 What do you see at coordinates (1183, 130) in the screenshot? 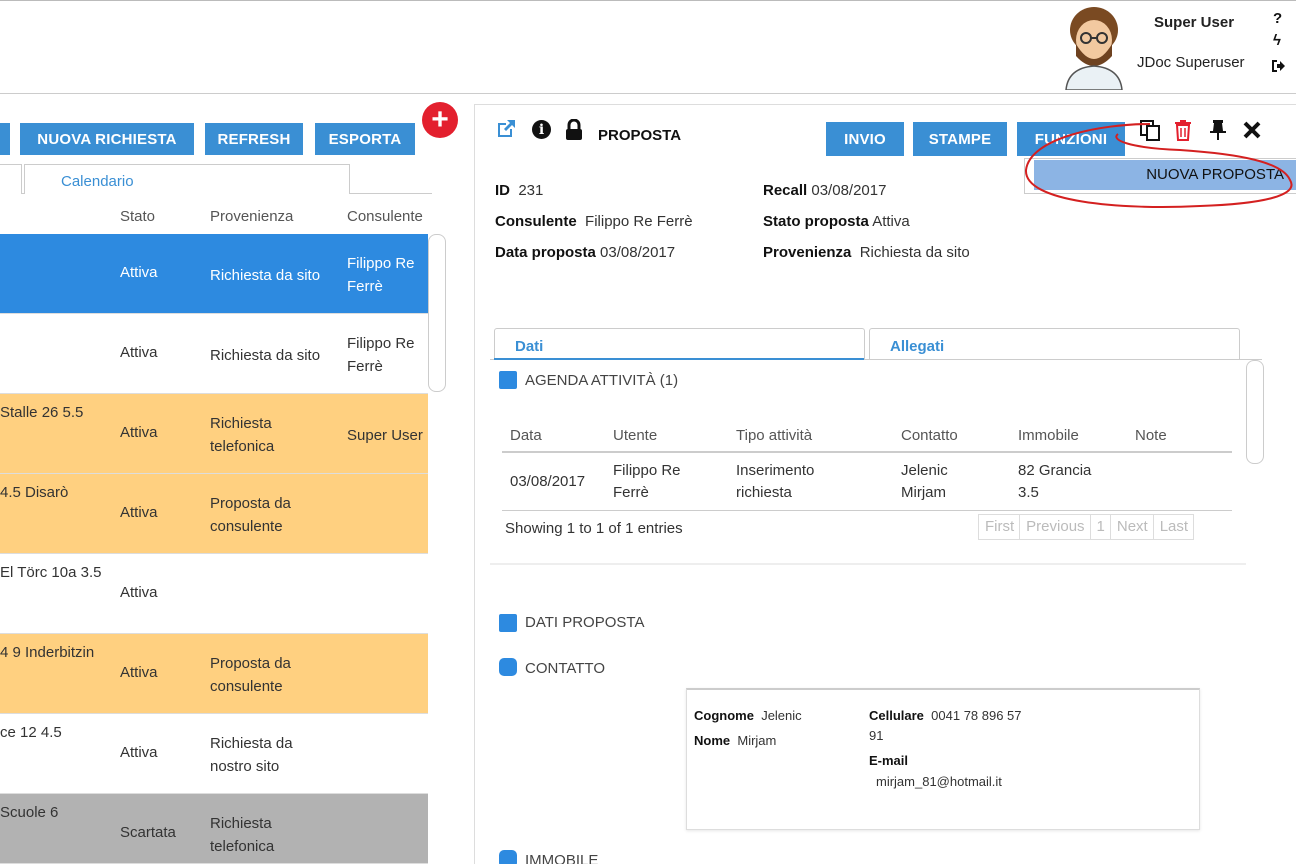
I see `delete-icon` at bounding box center [1183, 130].